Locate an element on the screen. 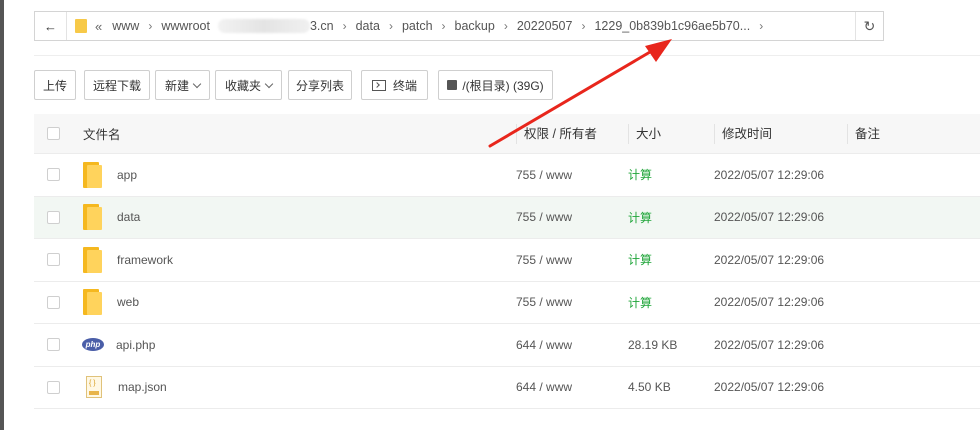 The height and width of the screenshot is (430, 980). back-button: ← is located at coordinates (51, 26).